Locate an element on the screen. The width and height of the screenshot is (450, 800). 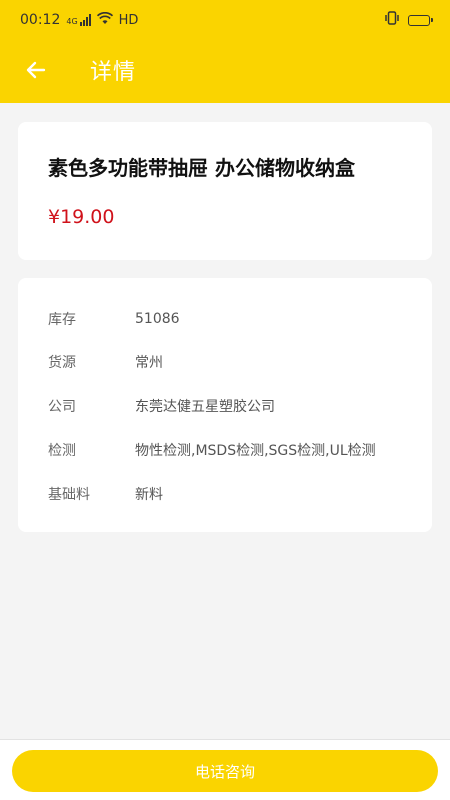
info-value: 51086 is located at coordinates (157, 319).